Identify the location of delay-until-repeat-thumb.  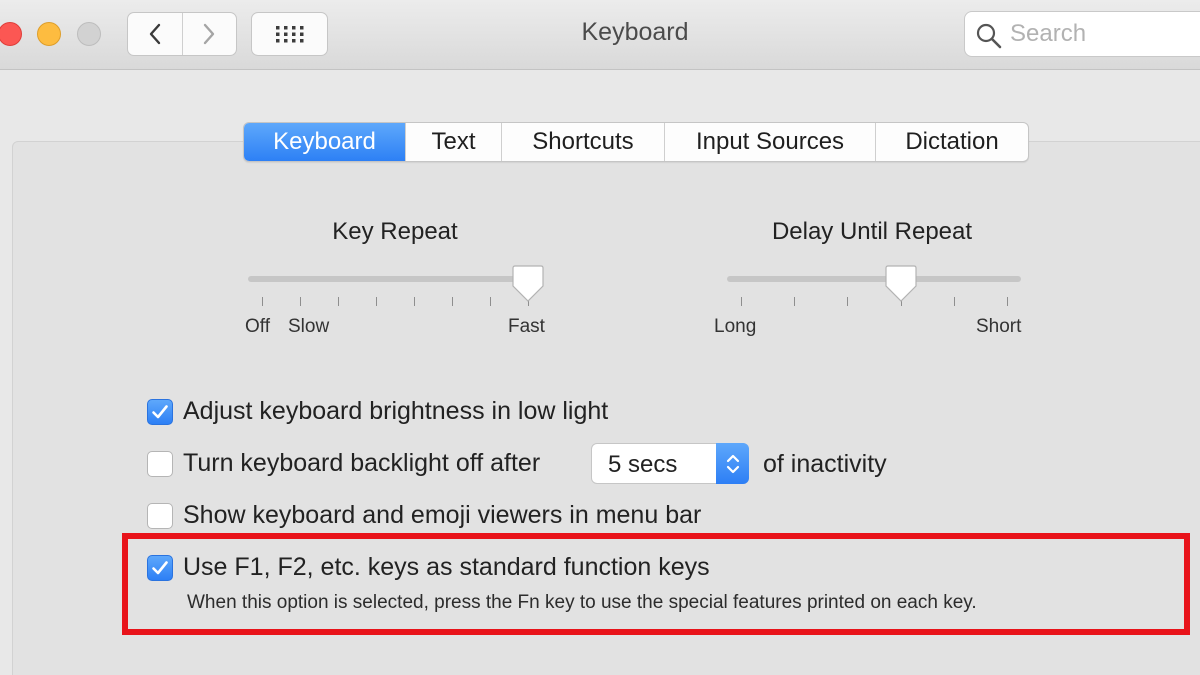
(900, 286).